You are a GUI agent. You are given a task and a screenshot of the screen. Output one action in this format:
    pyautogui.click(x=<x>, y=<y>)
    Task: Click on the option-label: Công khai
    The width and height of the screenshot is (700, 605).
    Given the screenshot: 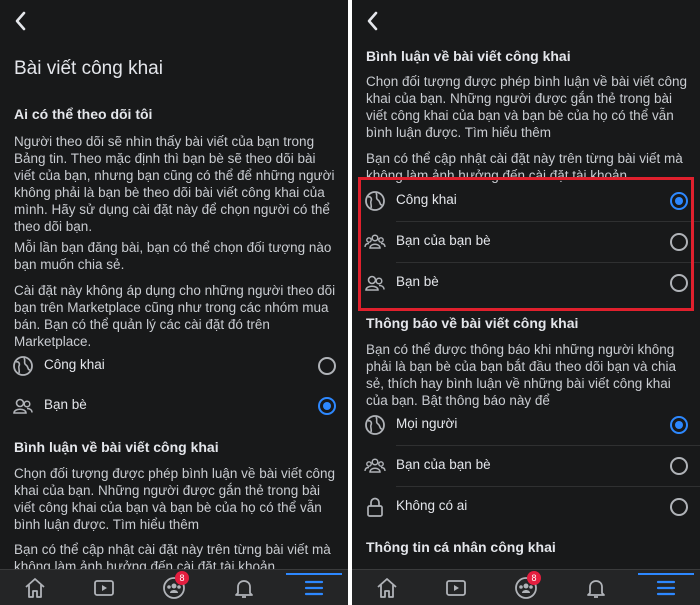 What is the action you would take?
    pyautogui.click(x=74, y=364)
    